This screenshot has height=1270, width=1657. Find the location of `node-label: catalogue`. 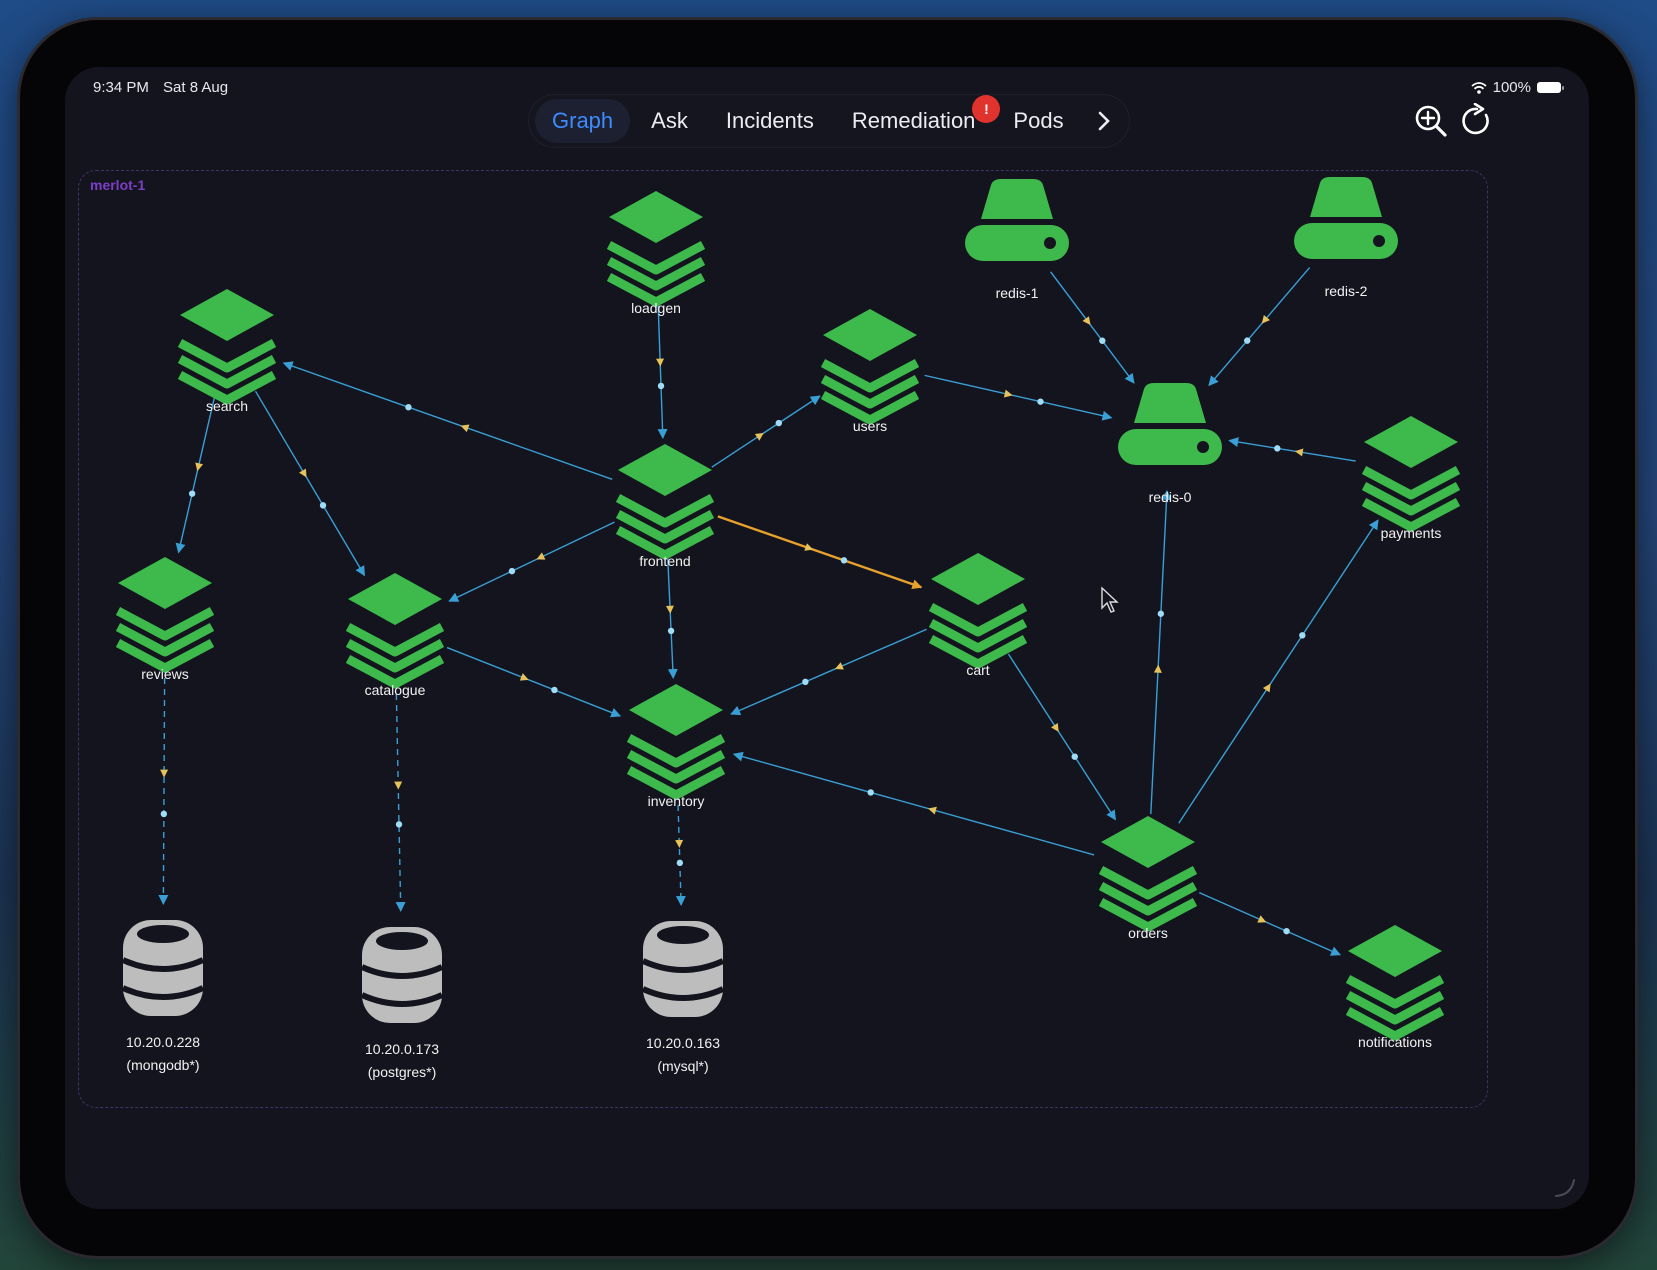

node-label: catalogue is located at coordinates (395, 690).